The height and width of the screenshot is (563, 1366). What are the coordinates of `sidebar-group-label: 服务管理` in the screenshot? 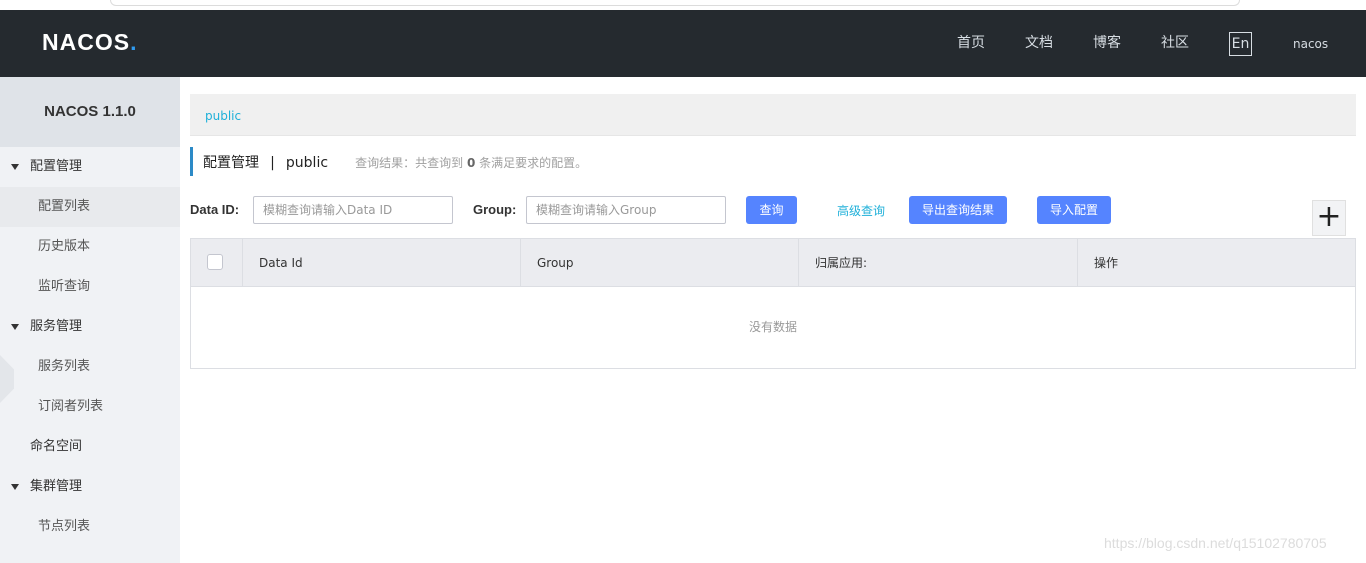 It's located at (56, 326).